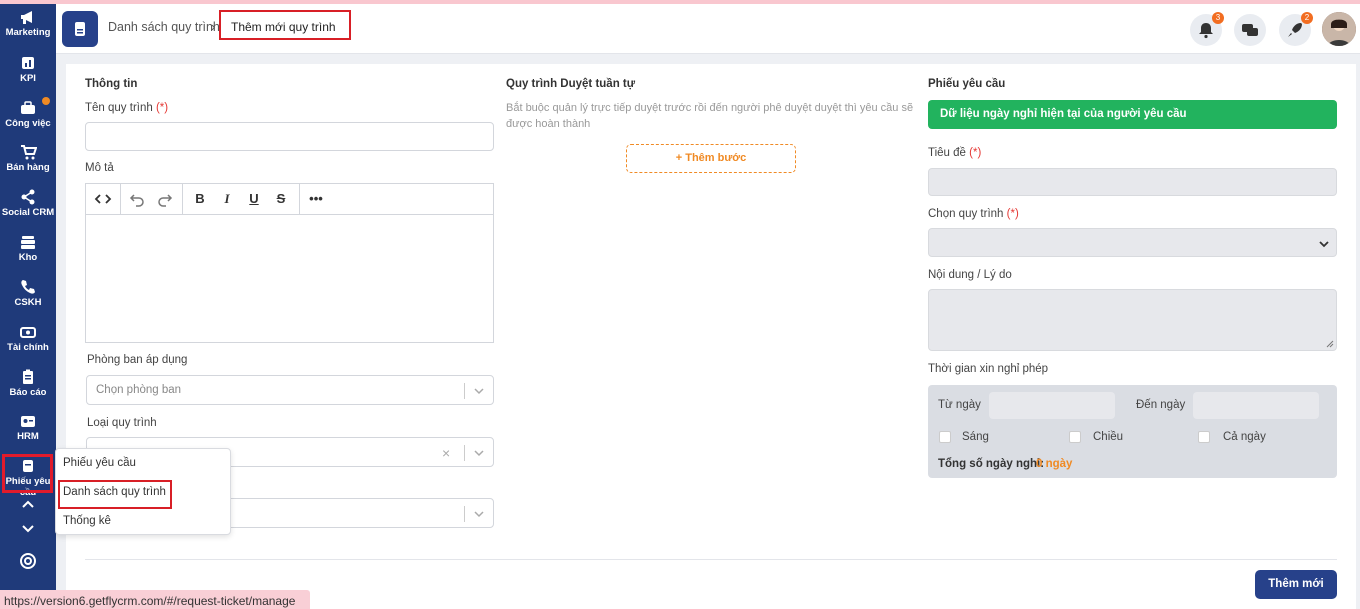 The width and height of the screenshot is (1360, 609). Describe the element at coordinates (1132, 182) in the screenshot. I see `subject-input` at that location.